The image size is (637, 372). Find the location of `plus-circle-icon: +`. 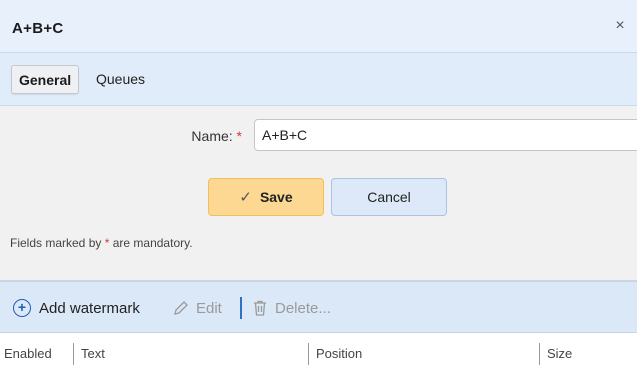

plus-circle-icon: + is located at coordinates (22, 308).